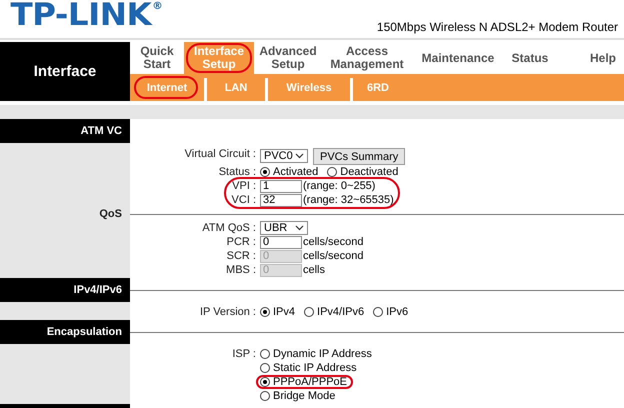  I want to click on radio-option: Bridge Mode, so click(299, 396).